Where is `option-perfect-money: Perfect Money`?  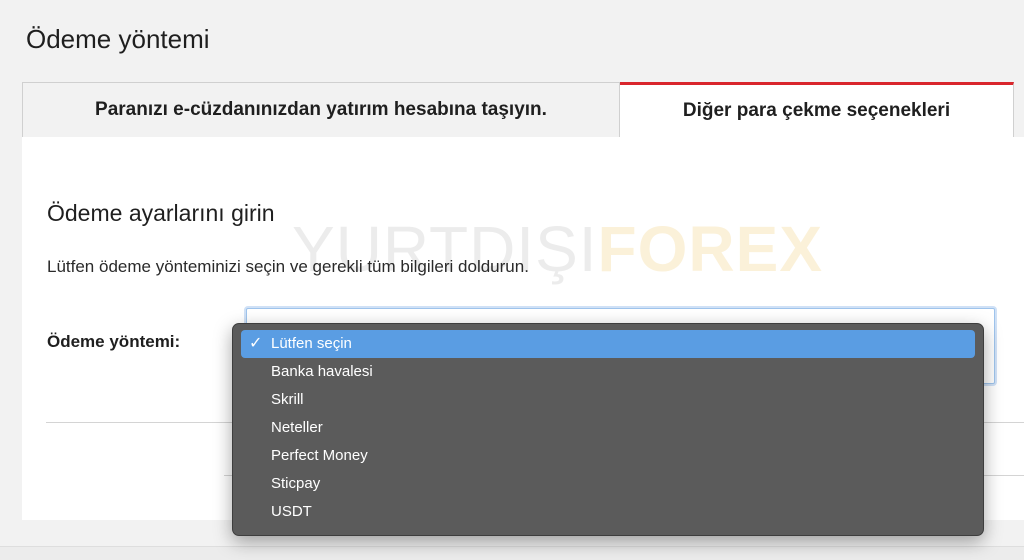
option-perfect-money: Perfect Money is located at coordinates (608, 456).